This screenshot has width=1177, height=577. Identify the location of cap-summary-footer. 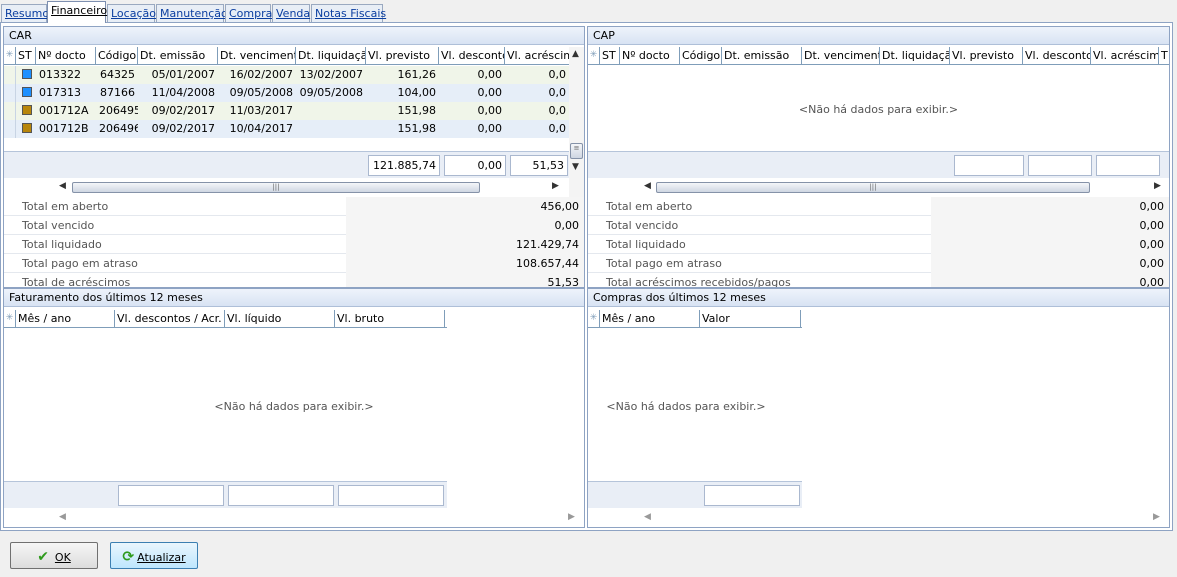
(878, 164).